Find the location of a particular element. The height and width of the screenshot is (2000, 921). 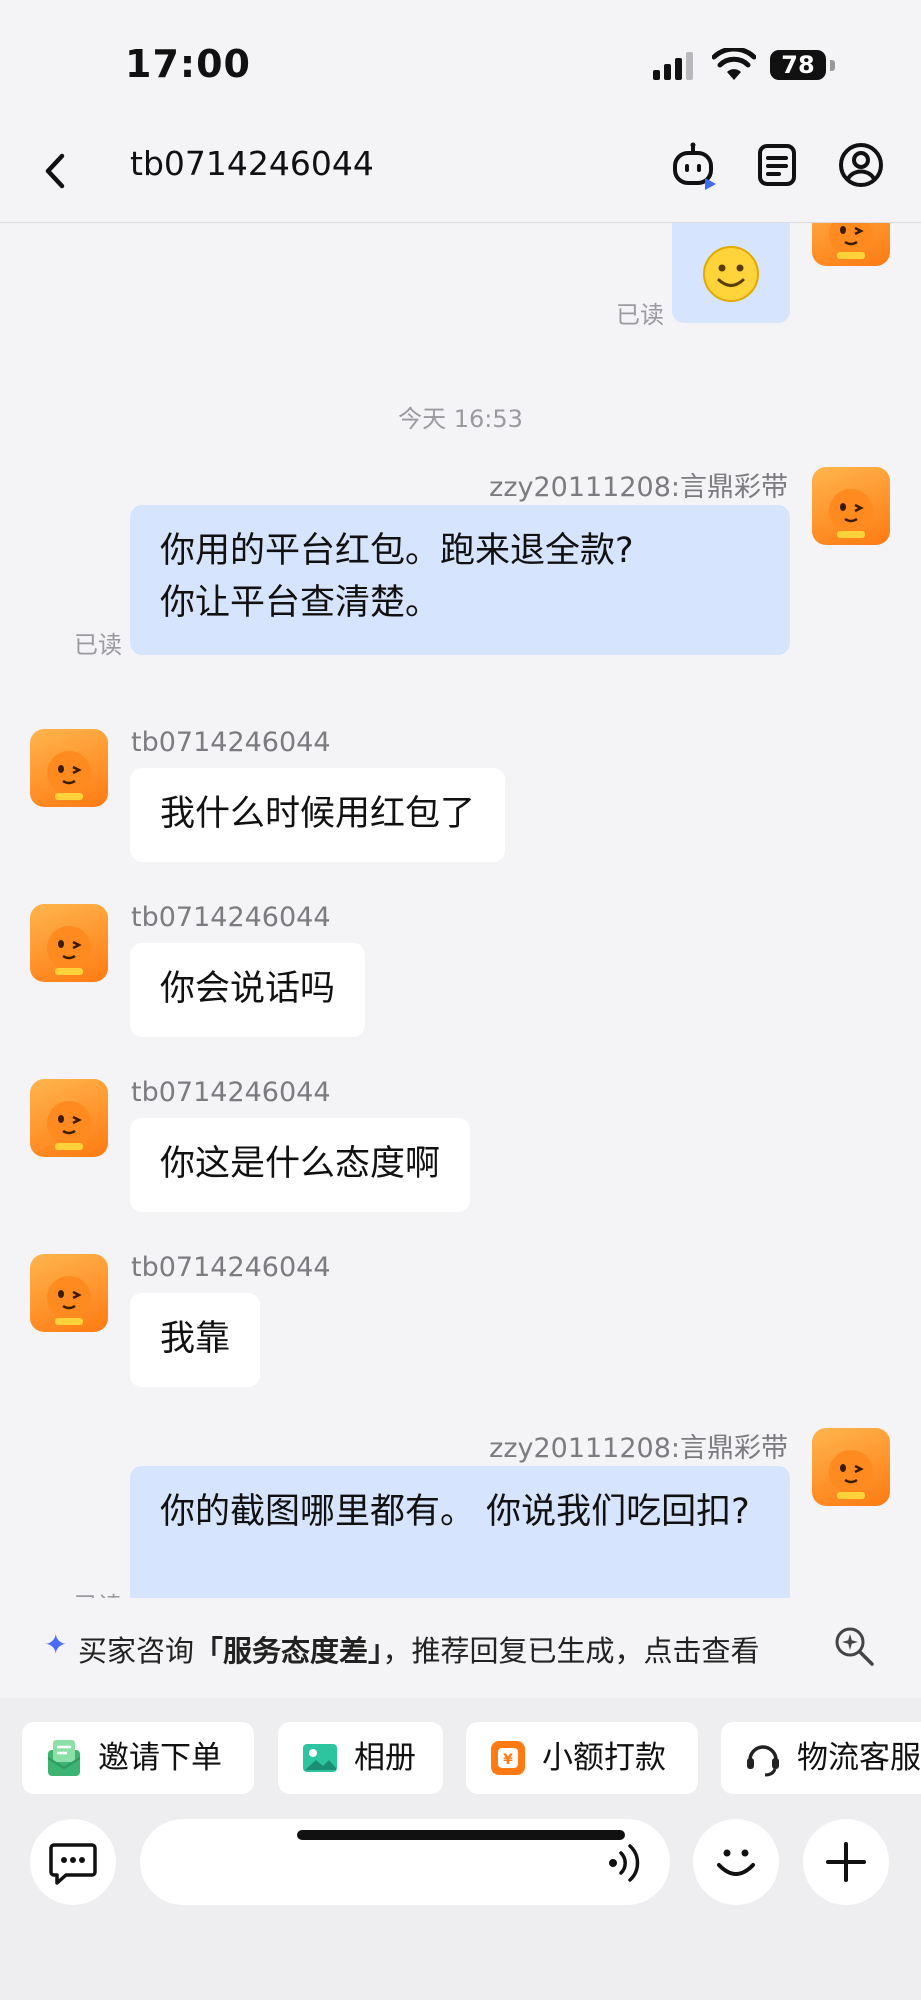

emoji-message is located at coordinates (731, 273).